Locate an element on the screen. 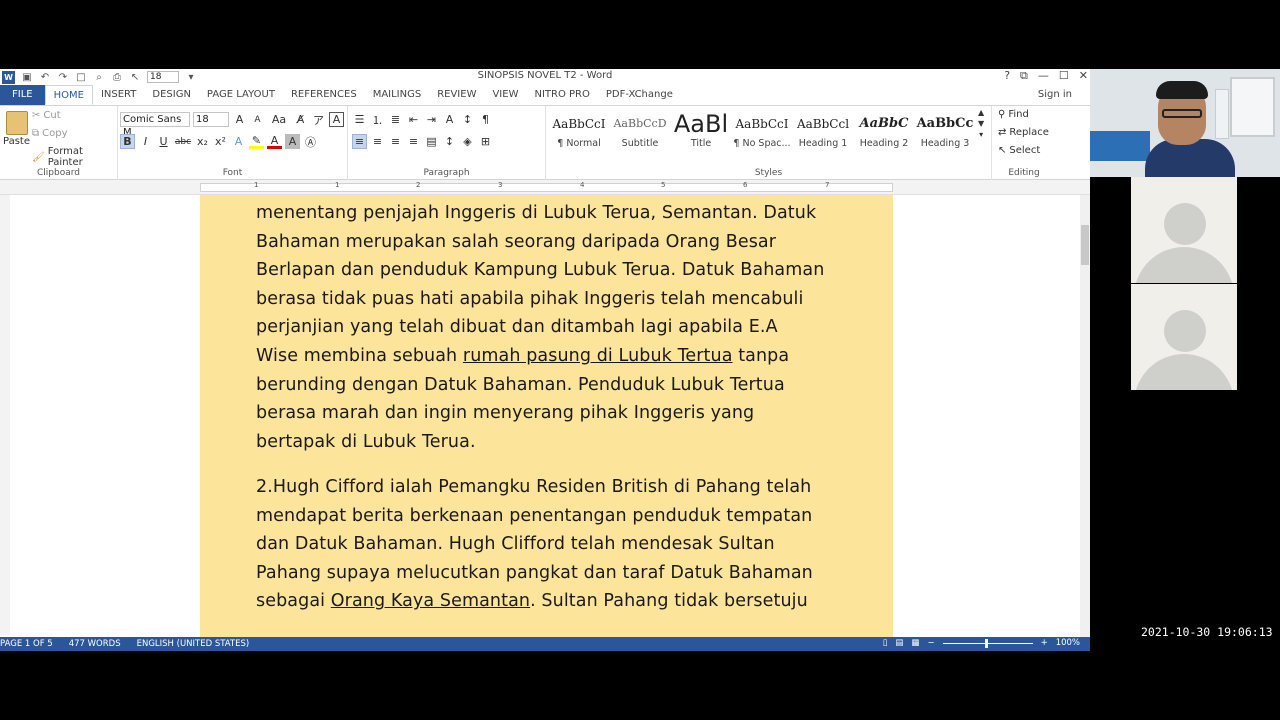  italic-icon: I is located at coordinates (145, 141).